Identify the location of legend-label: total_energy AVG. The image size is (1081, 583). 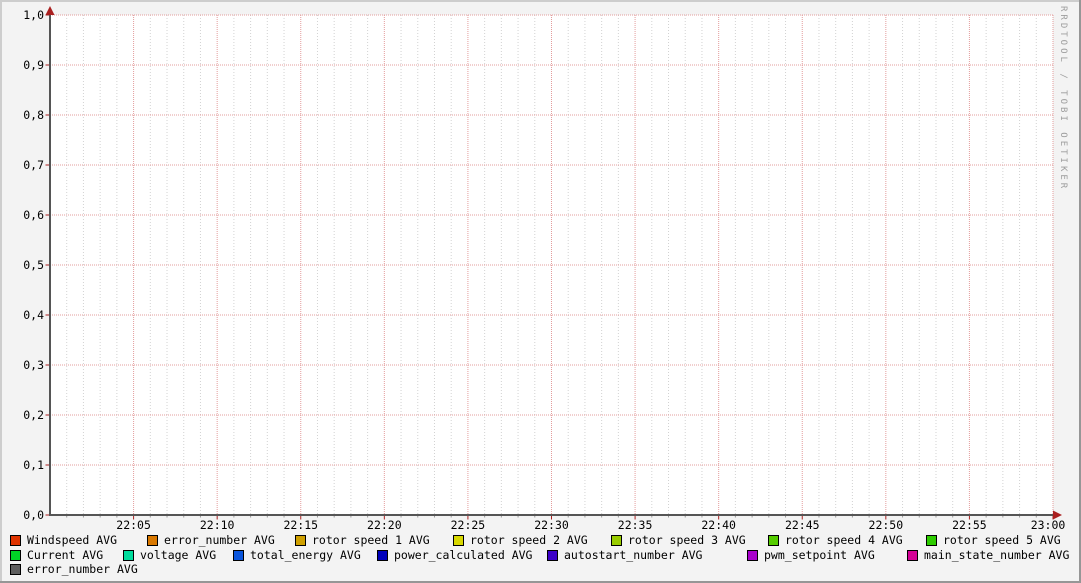
(305, 555).